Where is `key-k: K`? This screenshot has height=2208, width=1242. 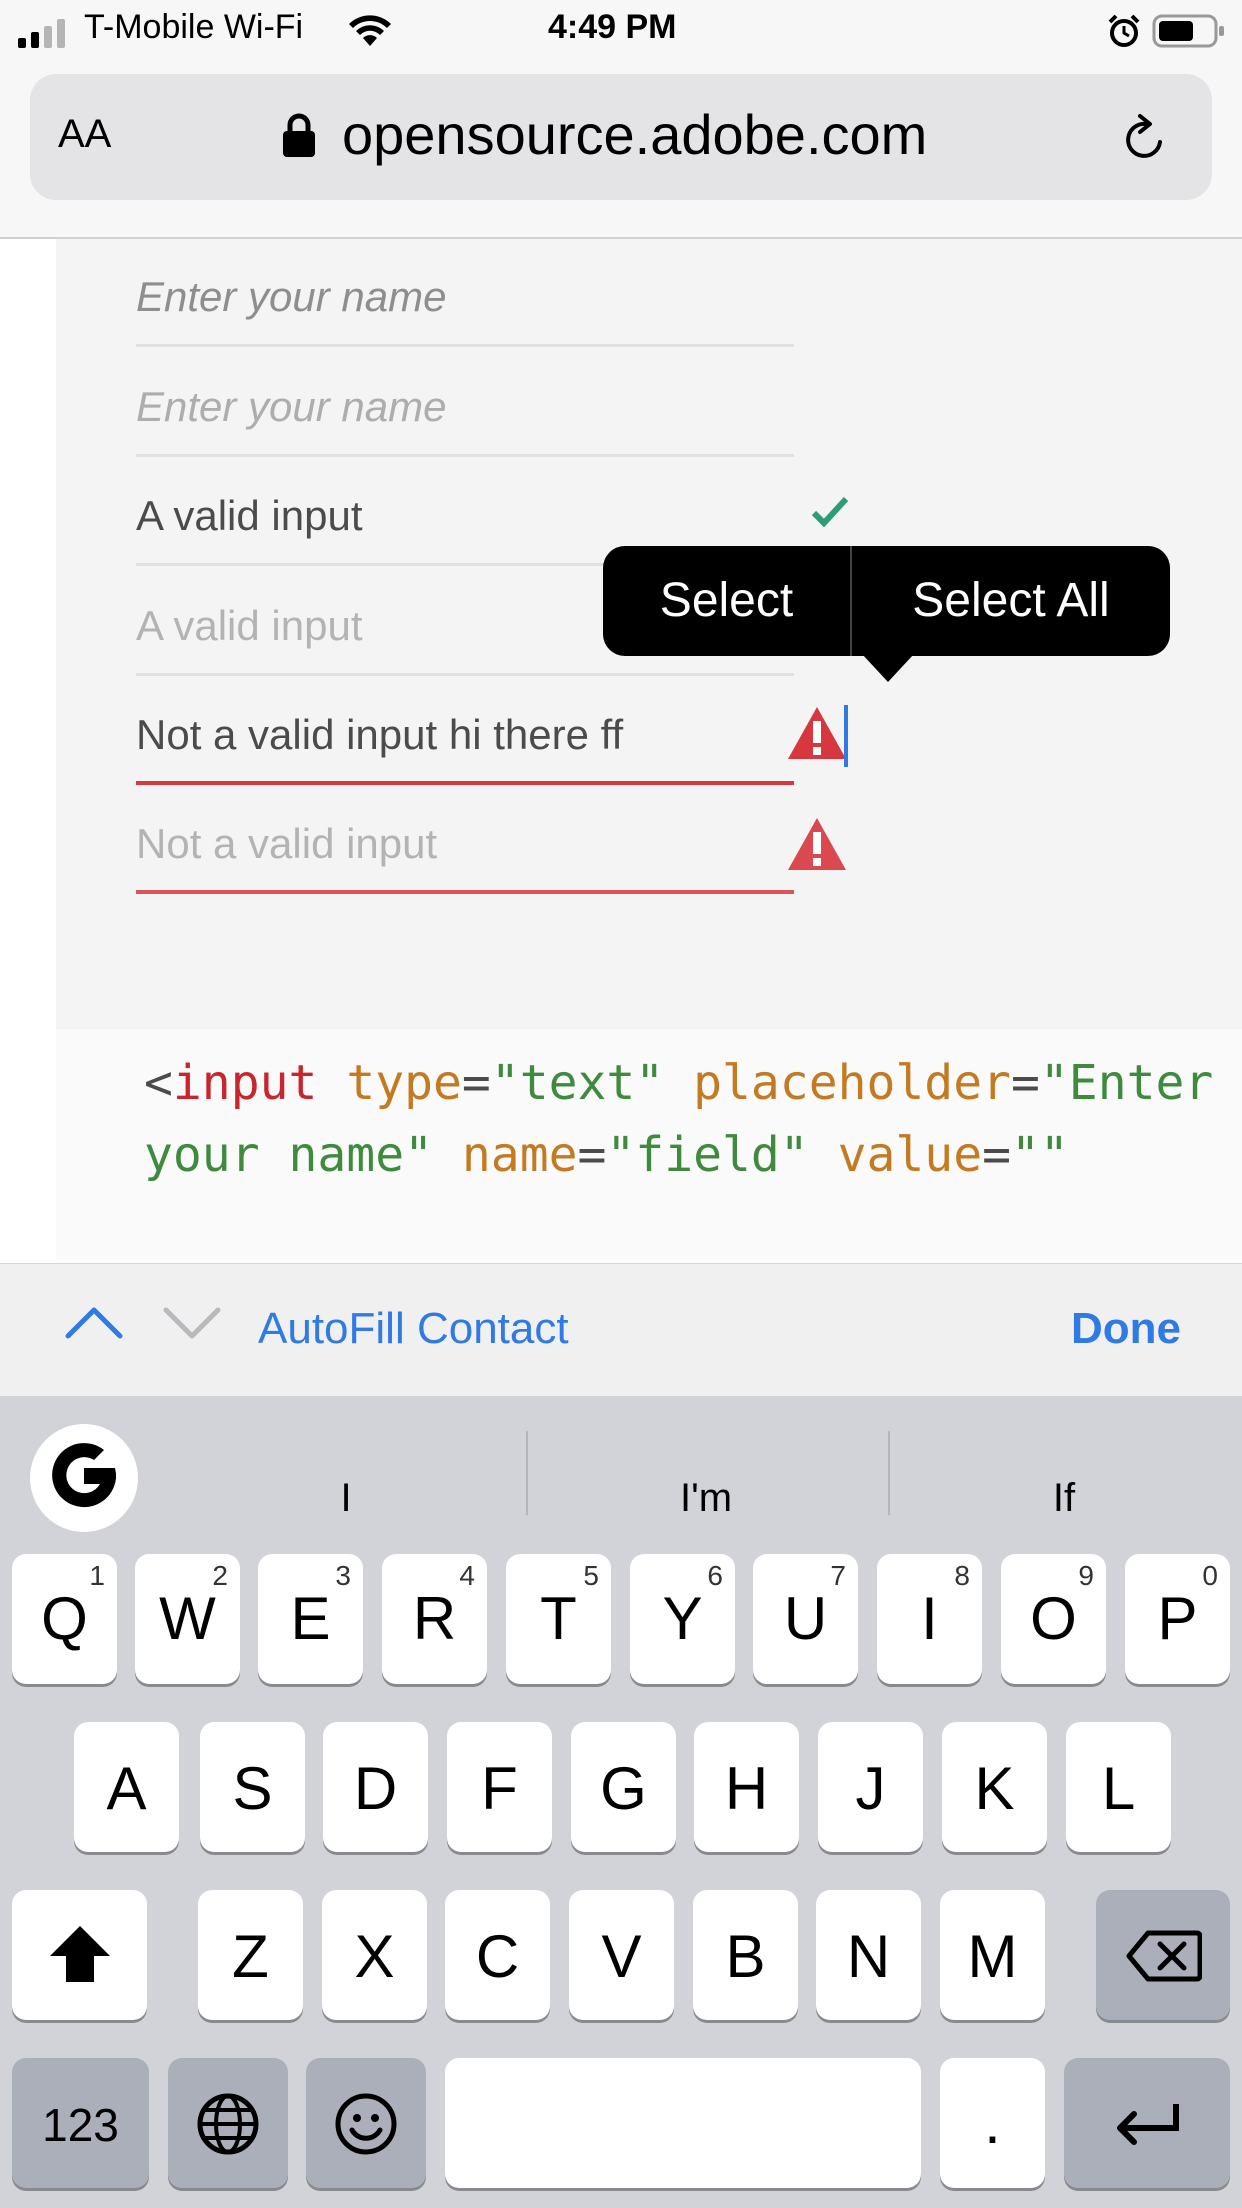 key-k: K is located at coordinates (994, 1787).